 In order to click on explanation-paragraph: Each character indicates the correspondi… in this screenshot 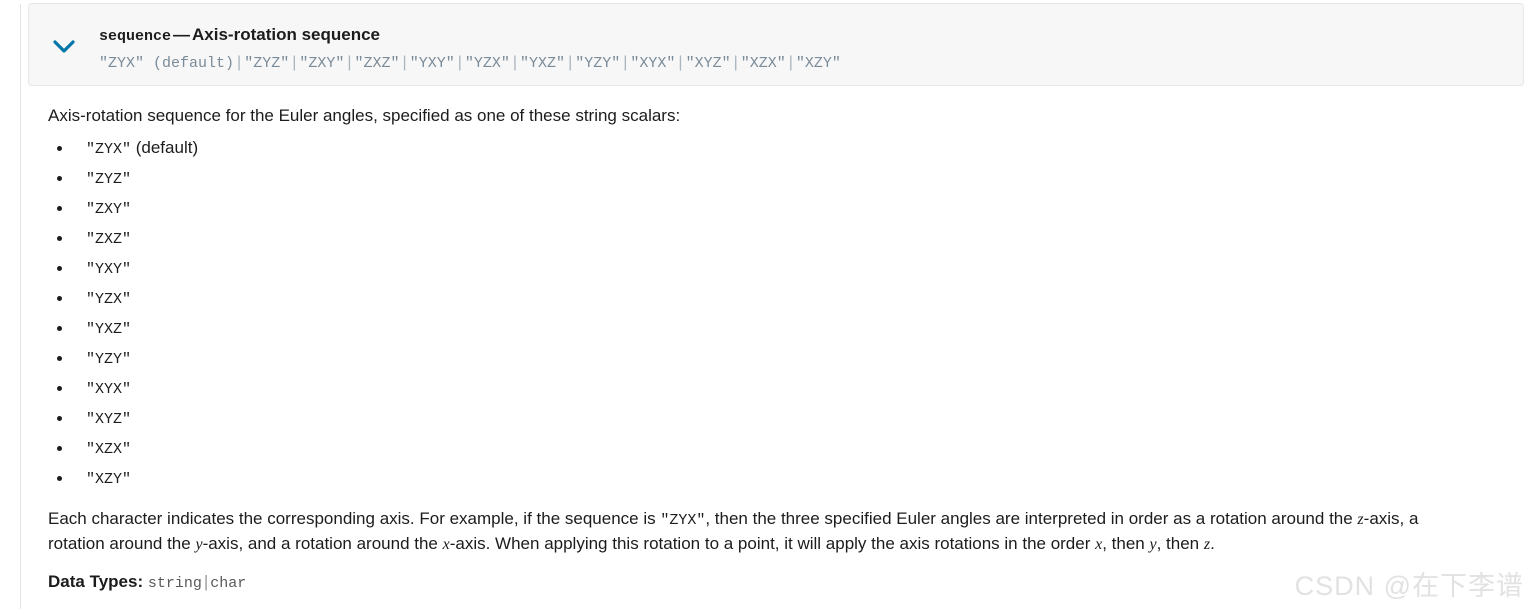, I will do `click(748, 526)`.